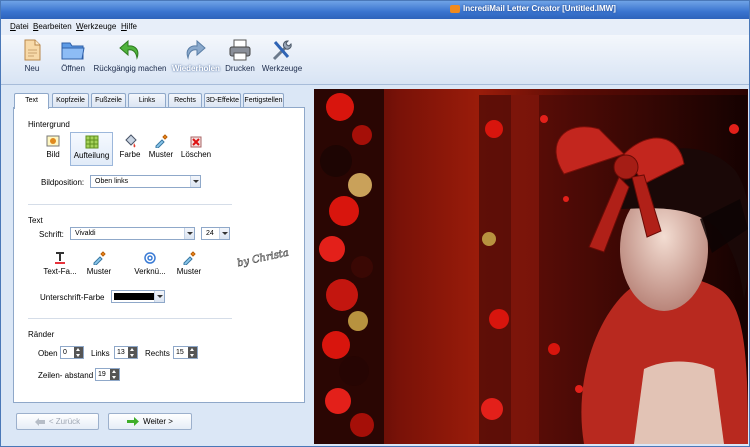 This screenshot has height=447, width=750. What do you see at coordinates (51, 234) in the screenshot?
I see `schrift-label: Schrift:` at bounding box center [51, 234].